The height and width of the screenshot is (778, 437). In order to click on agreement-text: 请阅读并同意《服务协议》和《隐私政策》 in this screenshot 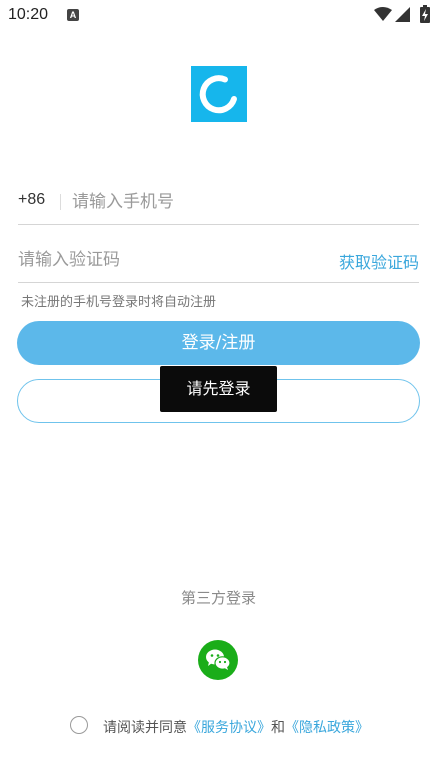, I will do `click(236, 727)`.